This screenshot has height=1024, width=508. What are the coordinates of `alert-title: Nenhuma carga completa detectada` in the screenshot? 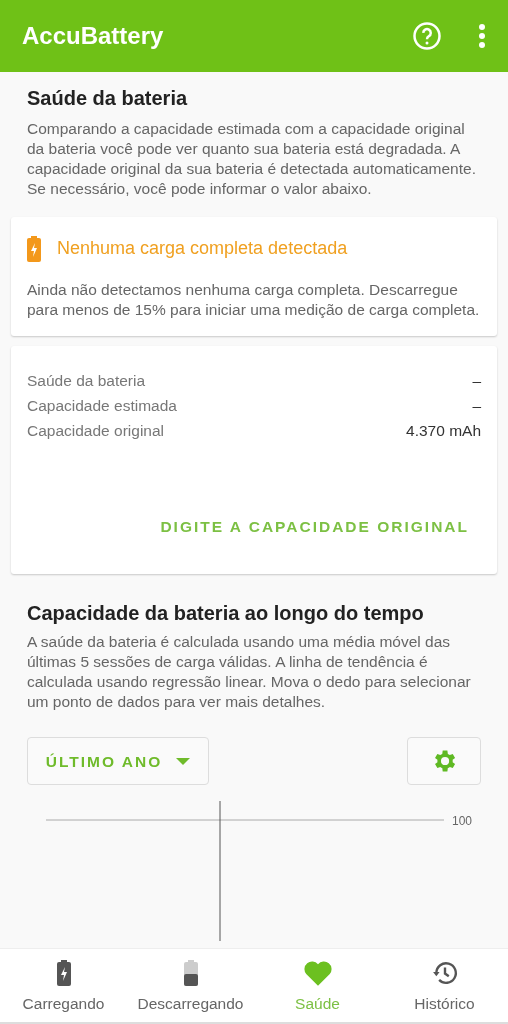 It's located at (202, 248).